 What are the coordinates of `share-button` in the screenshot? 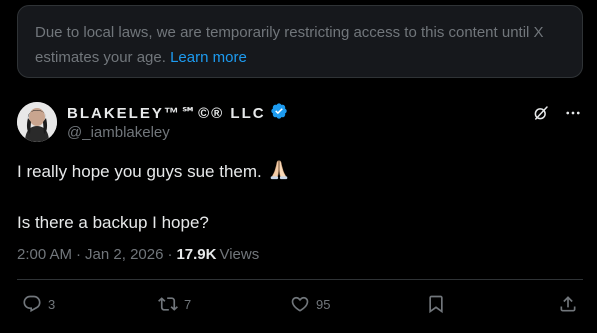 It's located at (568, 304).